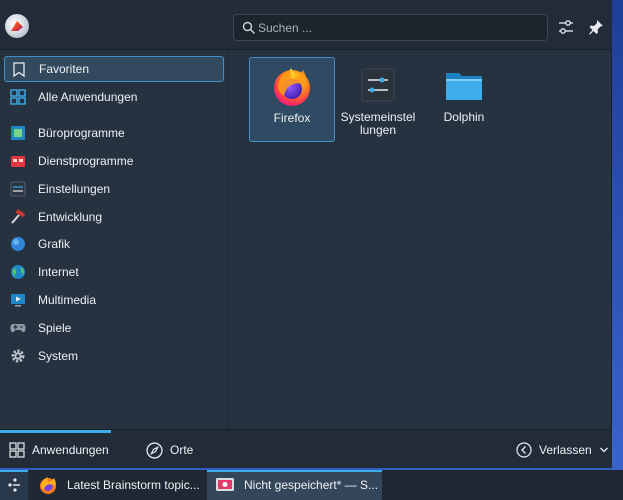 The width and height of the screenshot is (623, 500). What do you see at coordinates (464, 85) in the screenshot?
I see `folder-icon` at bounding box center [464, 85].